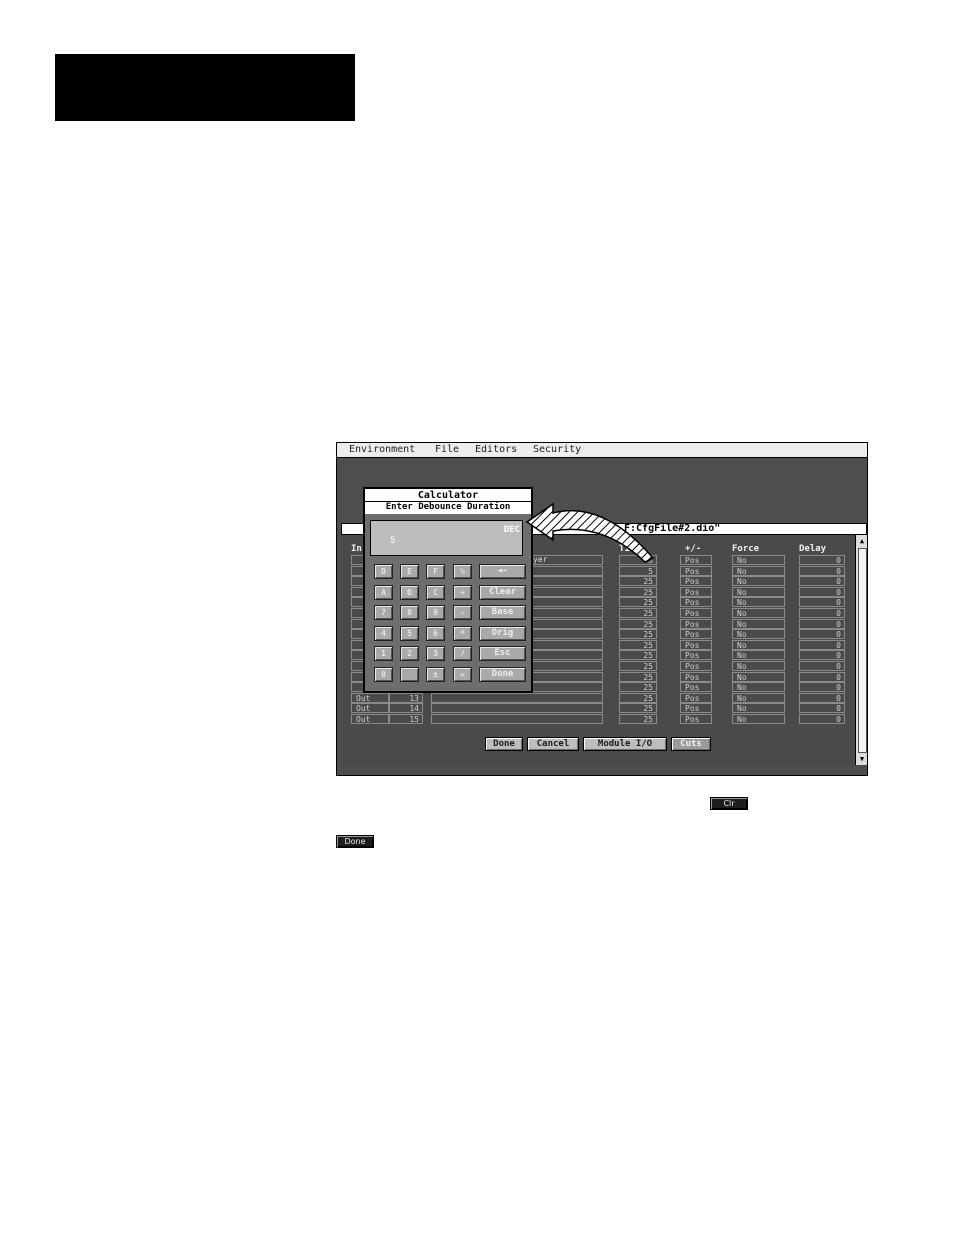 This screenshot has height=1235, width=954. Describe the element at coordinates (409, 613) in the screenshot. I see `calc-key: 8` at that location.